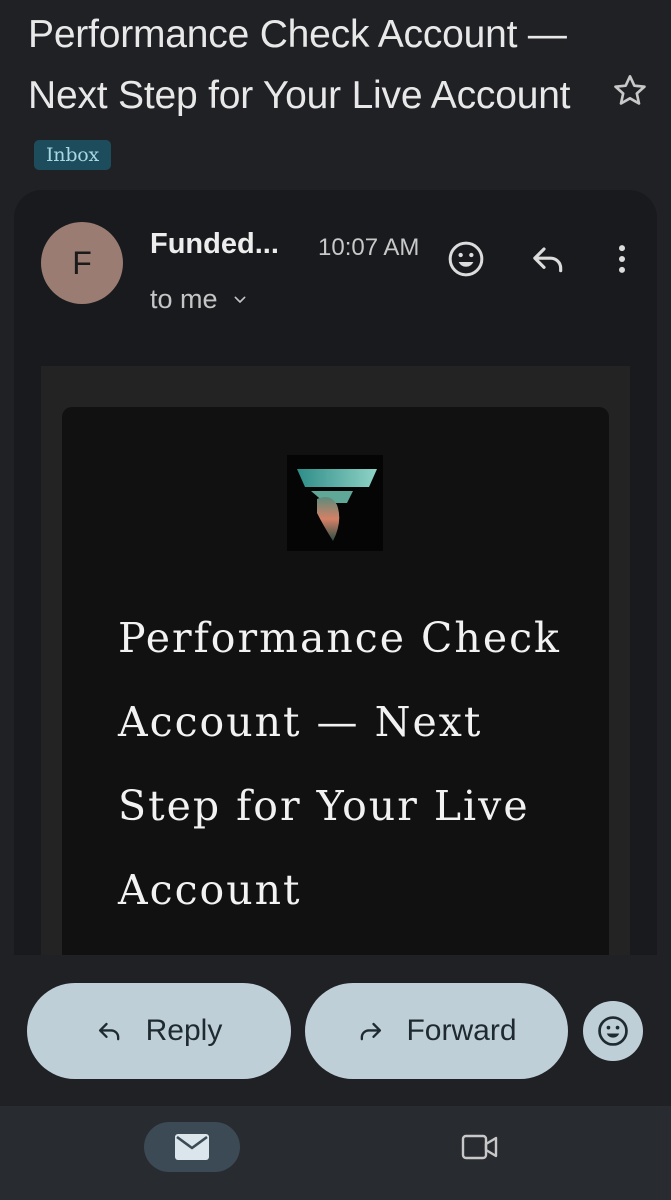 Image resolution: width=671 pixels, height=1200 pixels. I want to click on reply-button: Reply, so click(159, 1031).